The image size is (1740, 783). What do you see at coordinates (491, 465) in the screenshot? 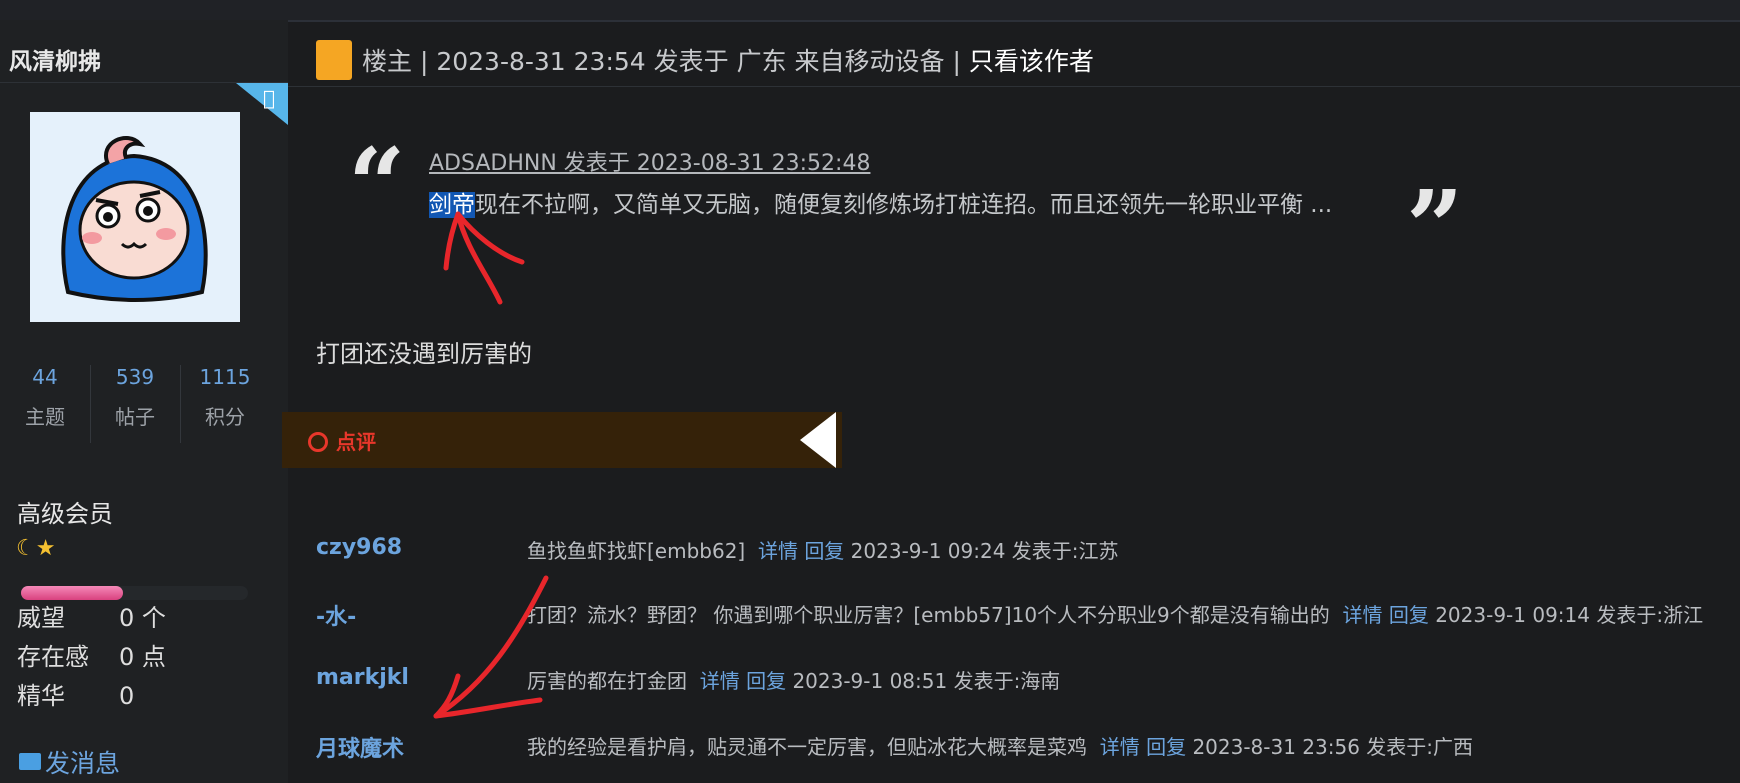
I see `annotation-arrows` at bounding box center [491, 465].